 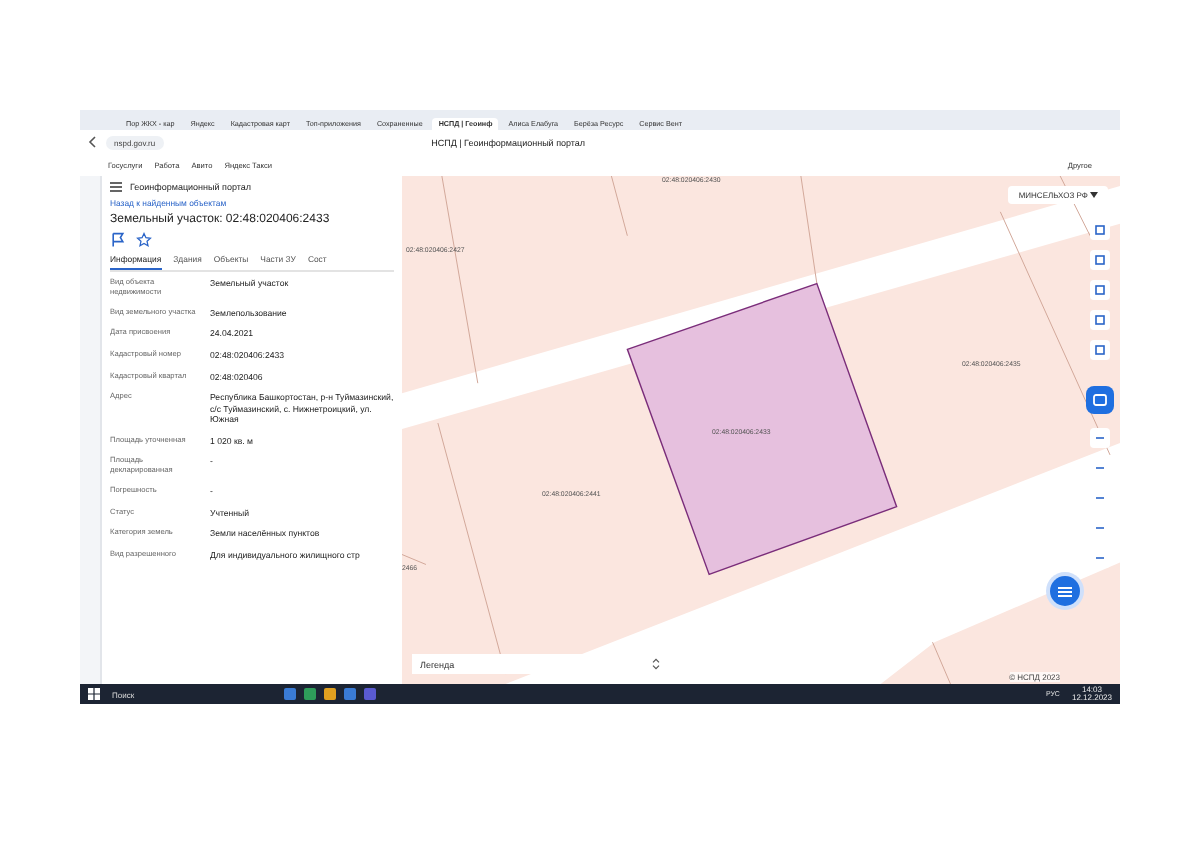 What do you see at coordinates (94, 694) in the screenshot?
I see `start-icon` at bounding box center [94, 694].